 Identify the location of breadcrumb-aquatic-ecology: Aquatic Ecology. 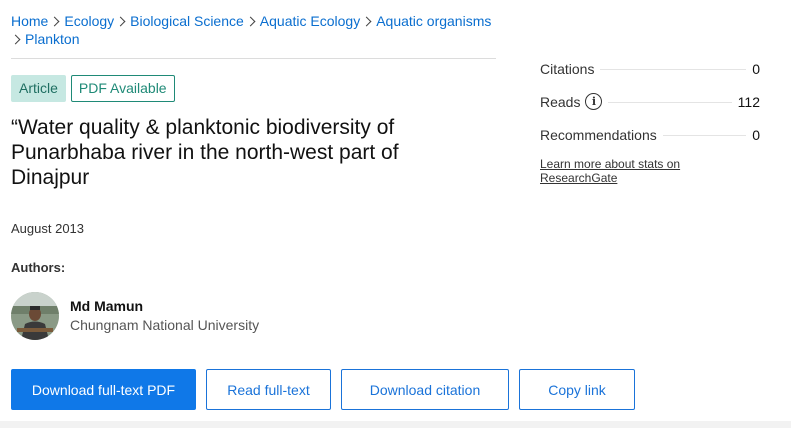
(310, 21).